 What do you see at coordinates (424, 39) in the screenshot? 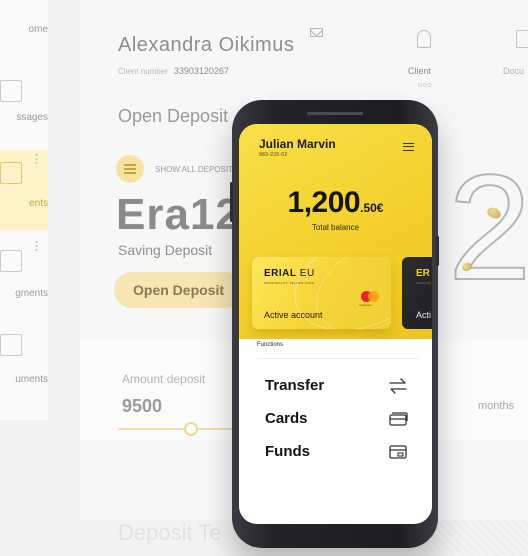
I see `client-icon` at bounding box center [424, 39].